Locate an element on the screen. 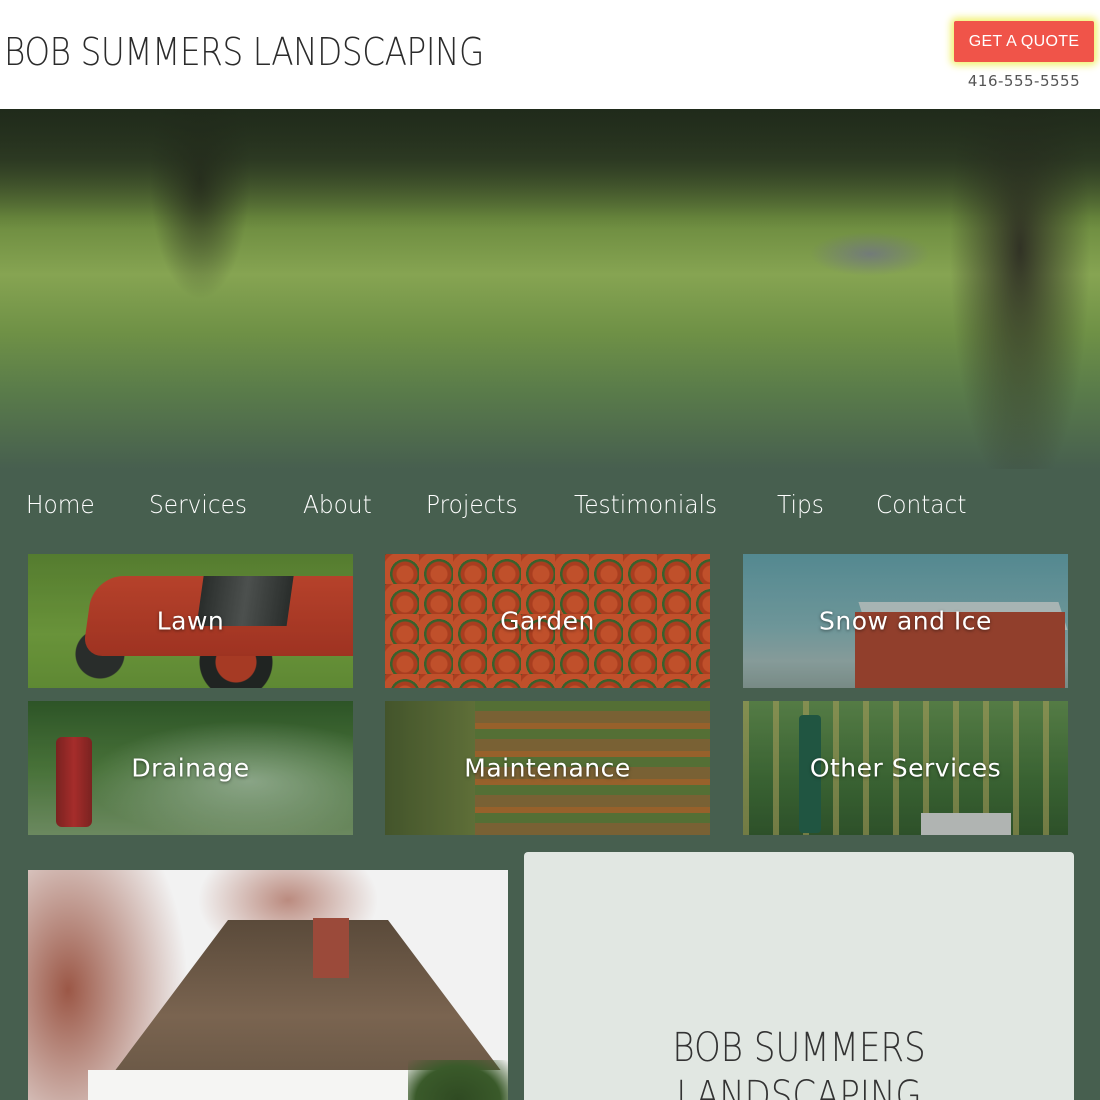  service-tile-label: Other Services is located at coordinates (905, 768).